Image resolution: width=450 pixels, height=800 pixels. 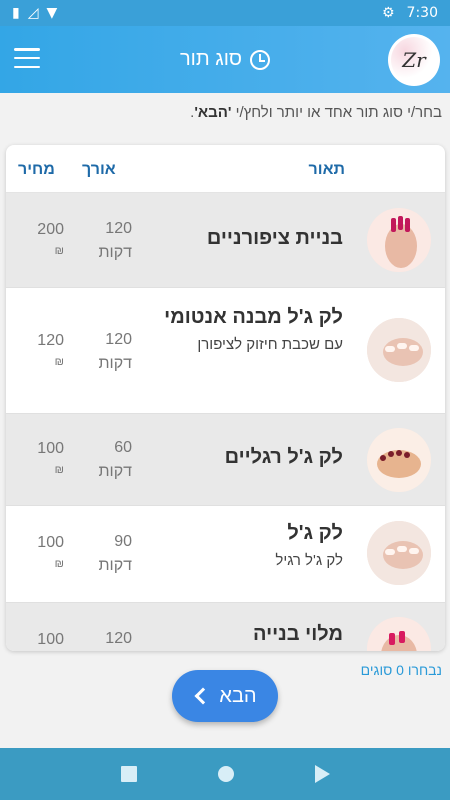 What do you see at coordinates (315, 533) in the screenshot?
I see `service-name: לק ג'ל` at bounding box center [315, 533].